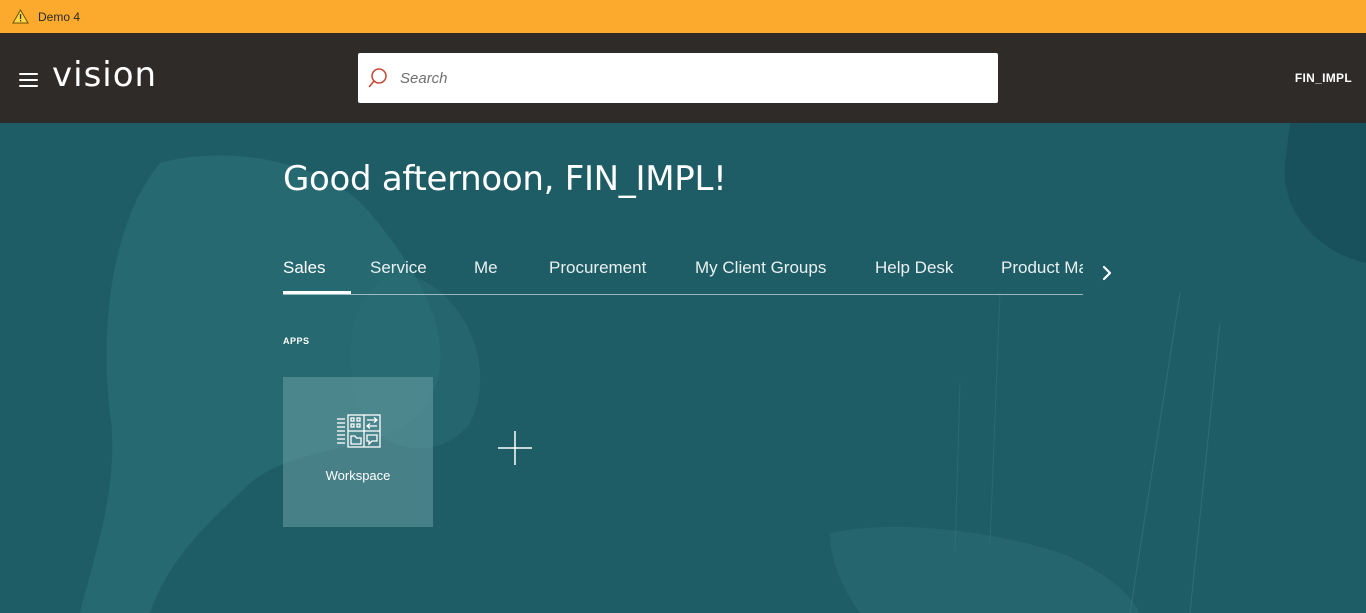 This screenshot has width=1366, height=613. I want to click on app-tile-label: Workspace, so click(358, 475).